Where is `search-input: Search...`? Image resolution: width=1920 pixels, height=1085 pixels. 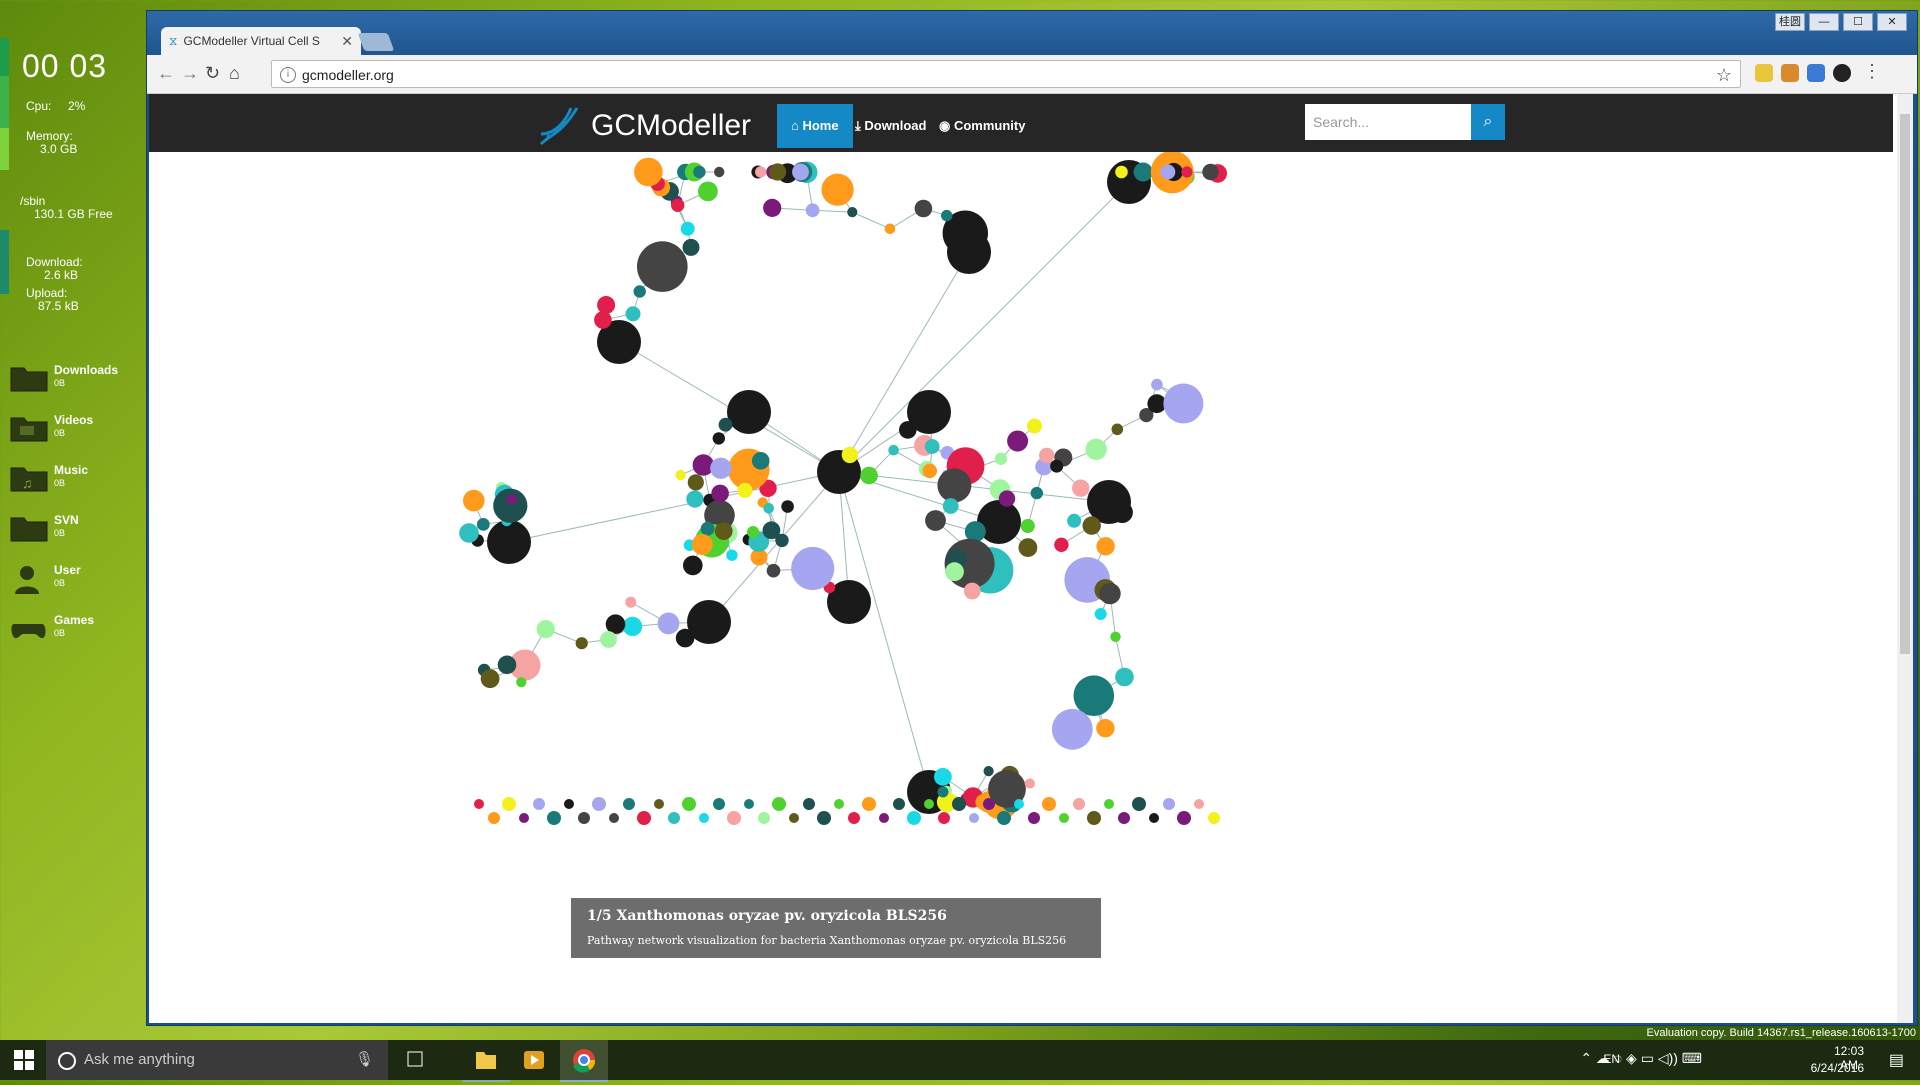 search-input: Search... is located at coordinates (1388, 122).